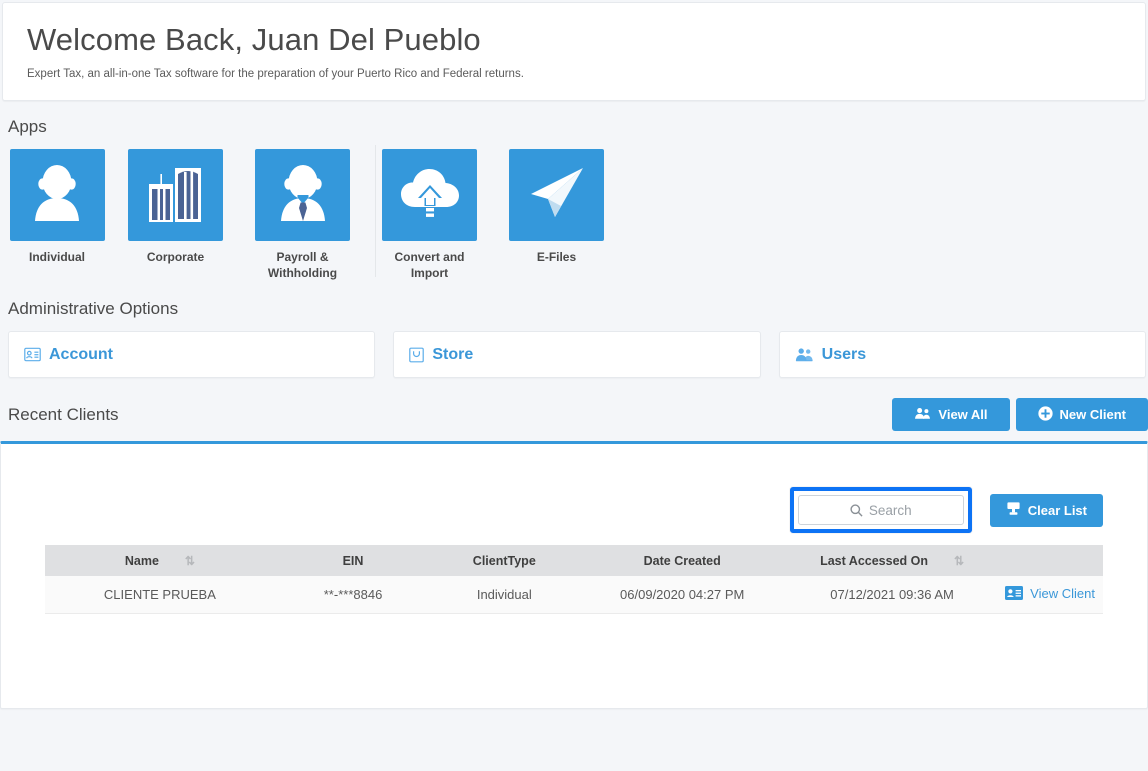 This screenshot has height=771, width=1148. Describe the element at coordinates (1013, 510) in the screenshot. I see `eraser-icon` at that location.